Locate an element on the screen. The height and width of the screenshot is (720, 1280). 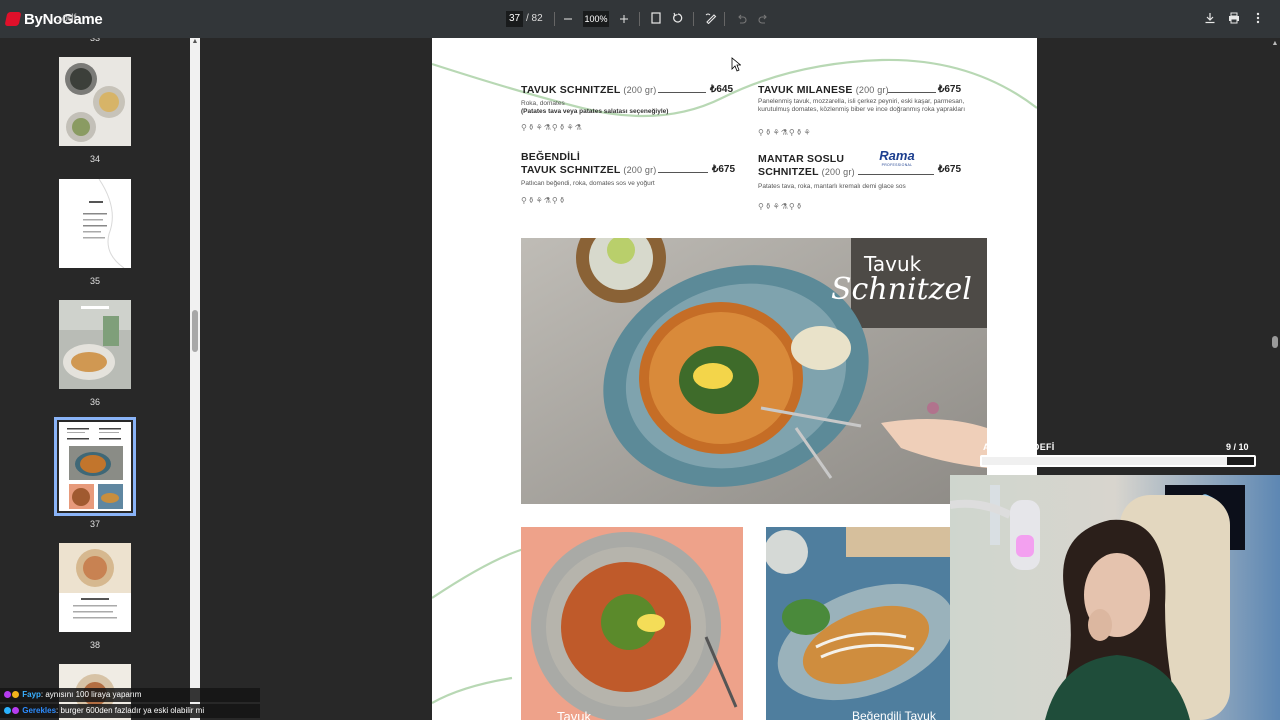
logo-mark-icon is located at coordinates (13, 19).